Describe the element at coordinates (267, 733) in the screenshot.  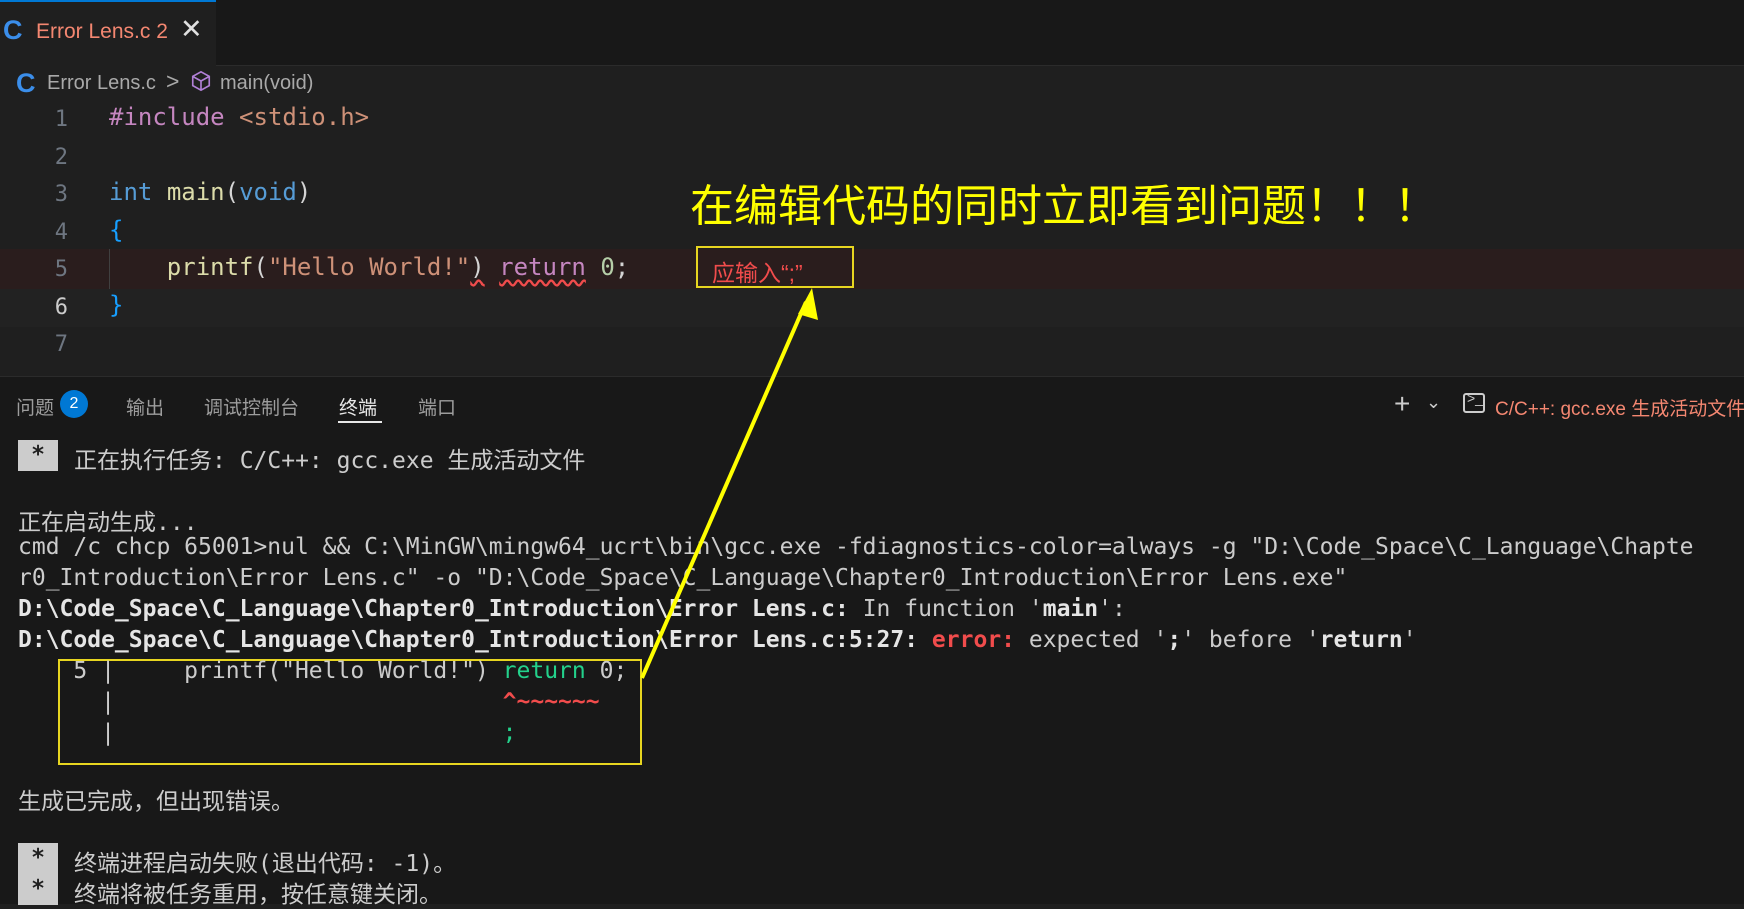
I see `terminal-snippet-fix: | ;` at that location.